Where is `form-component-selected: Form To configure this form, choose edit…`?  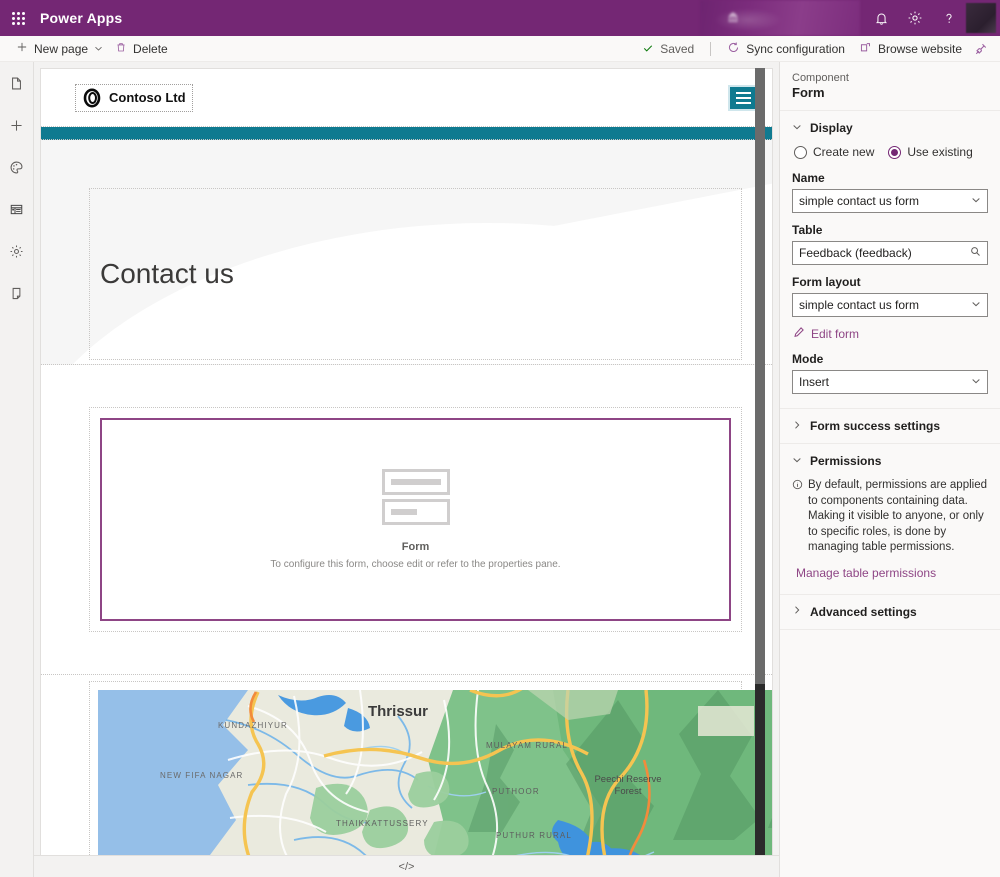 form-component-selected: Form To configure this form, choose edit… is located at coordinates (415, 519).